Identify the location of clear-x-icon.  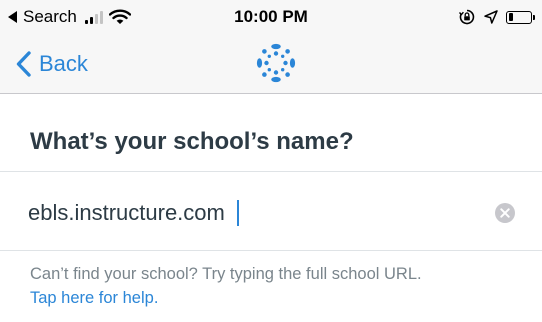
(505, 213).